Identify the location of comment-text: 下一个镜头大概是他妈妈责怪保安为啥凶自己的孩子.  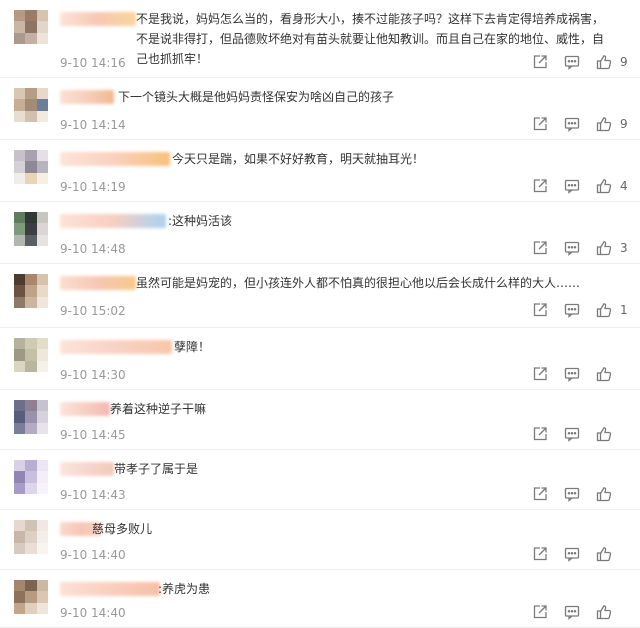
(256, 97).